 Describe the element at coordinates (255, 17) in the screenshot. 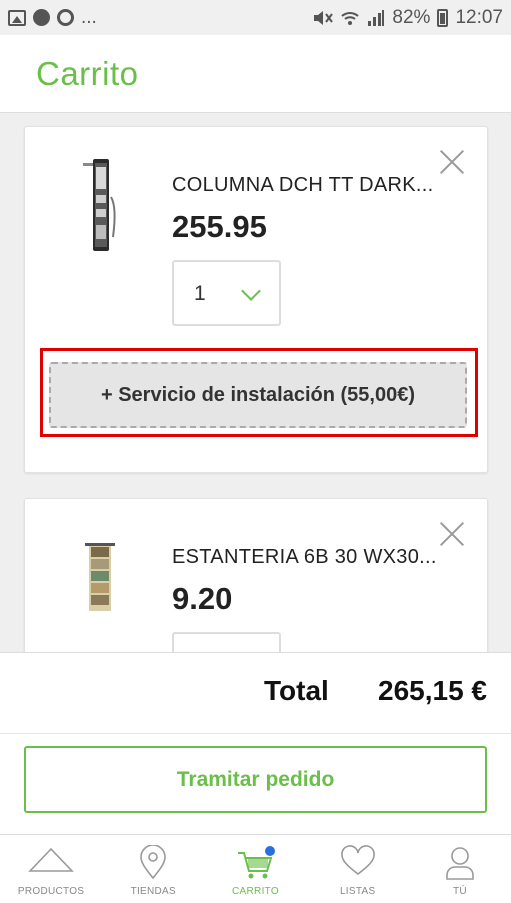

I see `status-bar: ... 82% 12:07` at that location.